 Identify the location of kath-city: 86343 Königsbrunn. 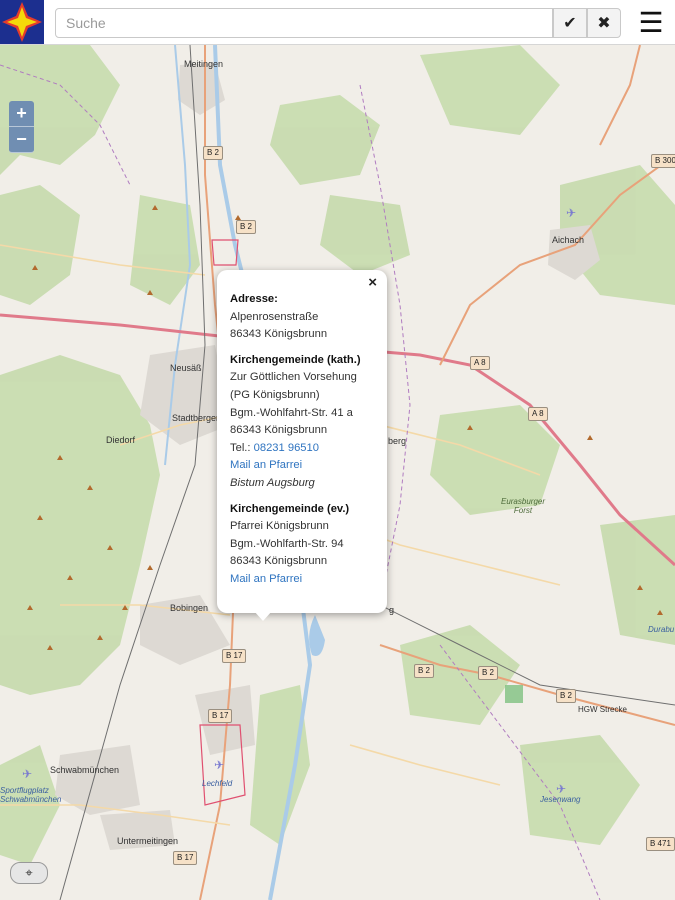
(279, 430).